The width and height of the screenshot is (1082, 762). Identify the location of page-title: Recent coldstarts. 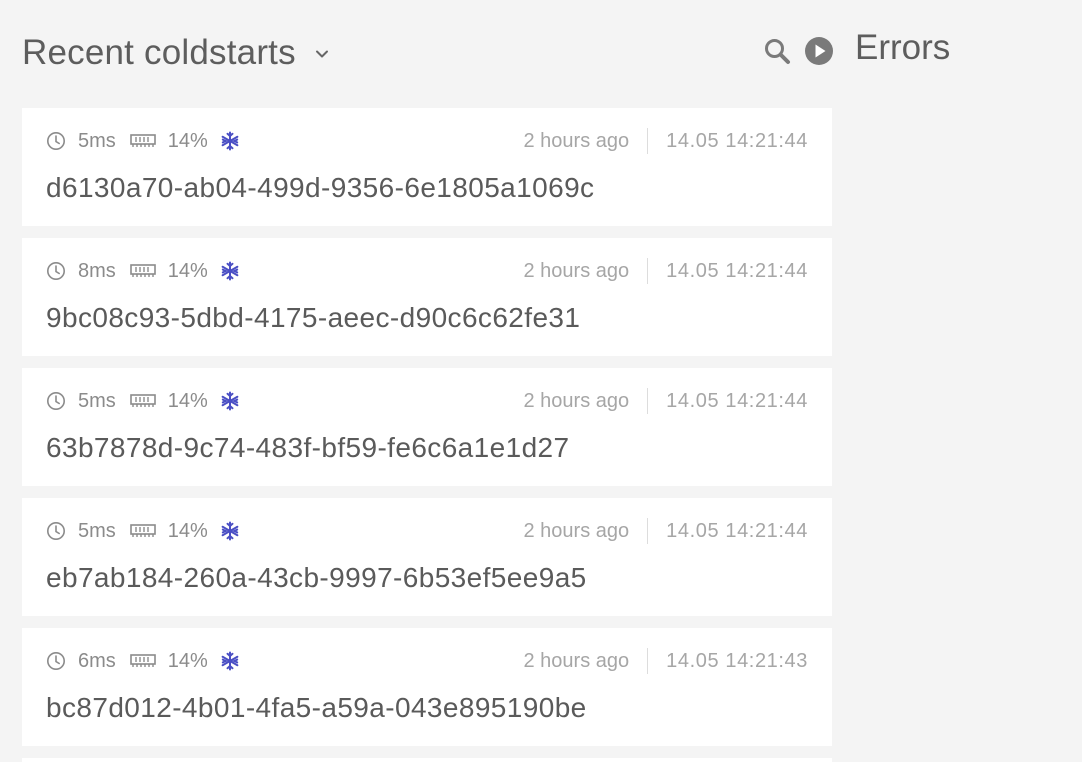
(159, 52).